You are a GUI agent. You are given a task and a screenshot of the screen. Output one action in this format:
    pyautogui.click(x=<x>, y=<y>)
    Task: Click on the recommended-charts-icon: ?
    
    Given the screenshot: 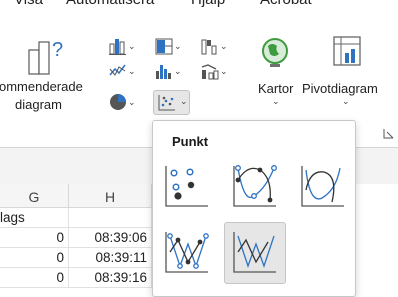 What is the action you would take?
    pyautogui.click(x=45, y=57)
    